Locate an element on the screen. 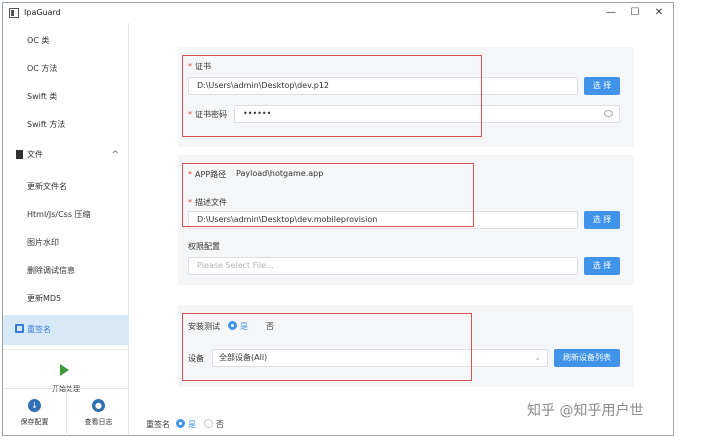  file-icon is located at coordinates (19, 154).